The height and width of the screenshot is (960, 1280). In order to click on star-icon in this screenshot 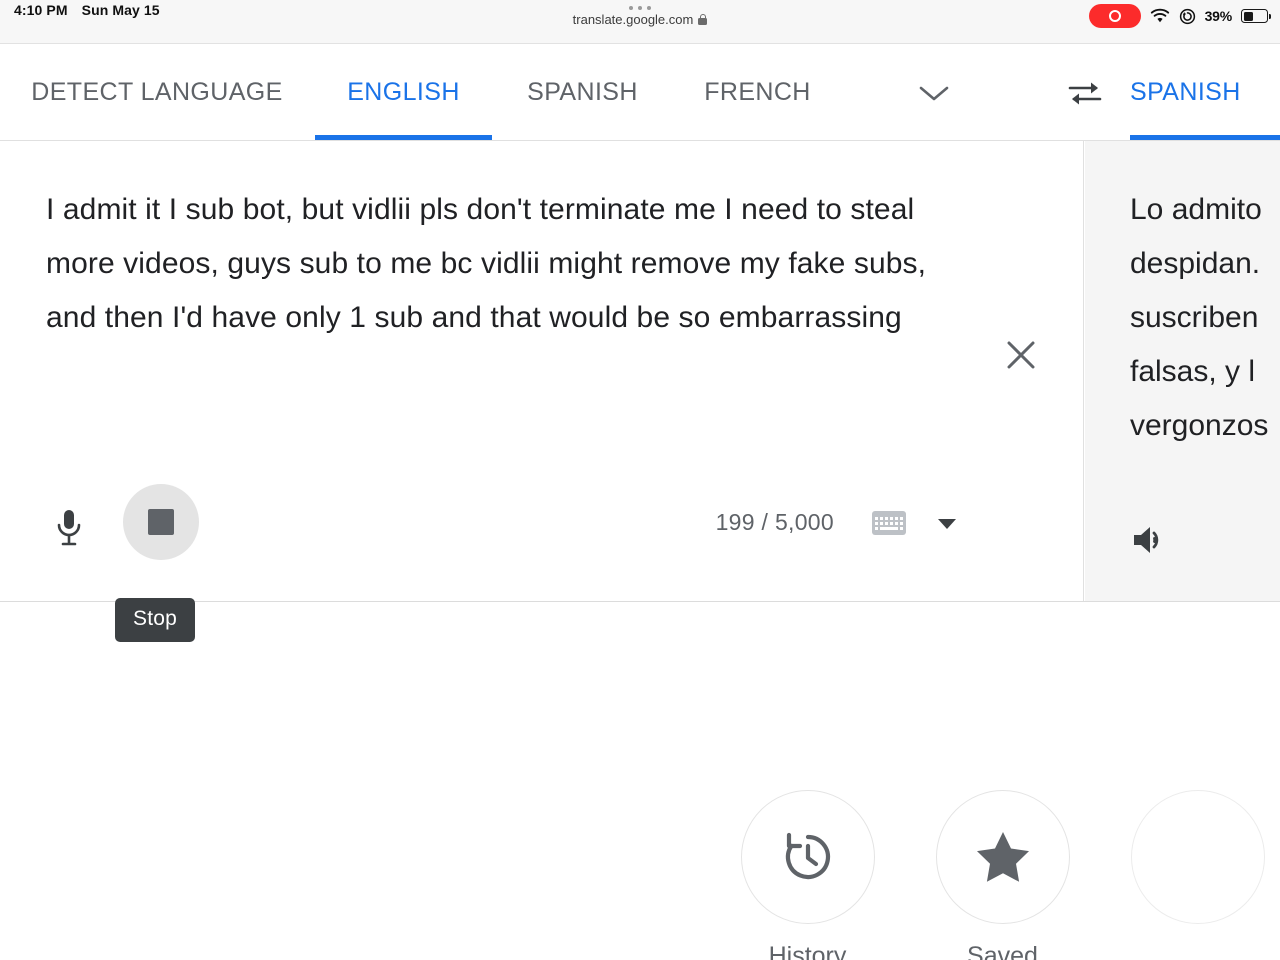, I will do `click(1002, 857)`.